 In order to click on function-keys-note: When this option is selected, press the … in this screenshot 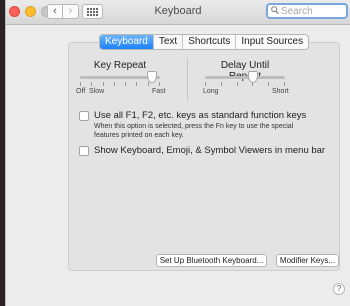, I will do `click(194, 131)`.